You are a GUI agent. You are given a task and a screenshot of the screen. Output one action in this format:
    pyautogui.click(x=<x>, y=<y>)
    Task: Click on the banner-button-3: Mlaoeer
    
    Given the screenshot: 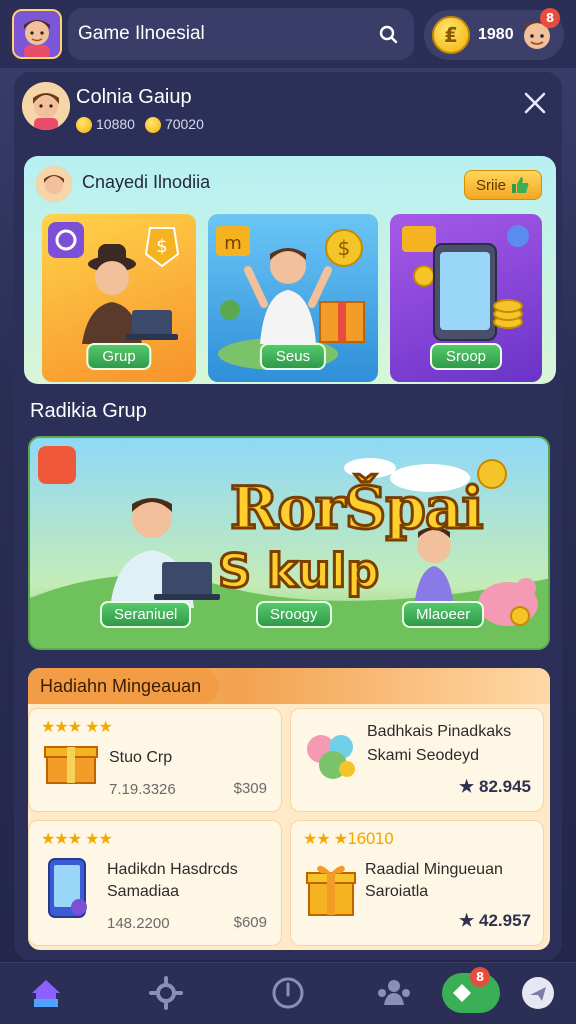 What is the action you would take?
    pyautogui.click(x=443, y=614)
    